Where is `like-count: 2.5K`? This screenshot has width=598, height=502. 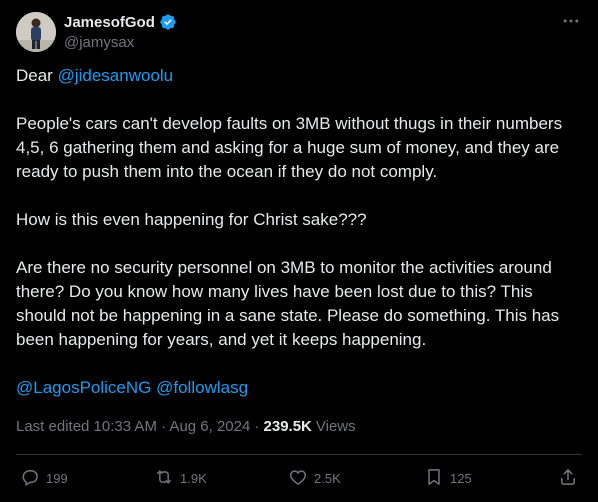
like-count: 2.5K is located at coordinates (327, 478).